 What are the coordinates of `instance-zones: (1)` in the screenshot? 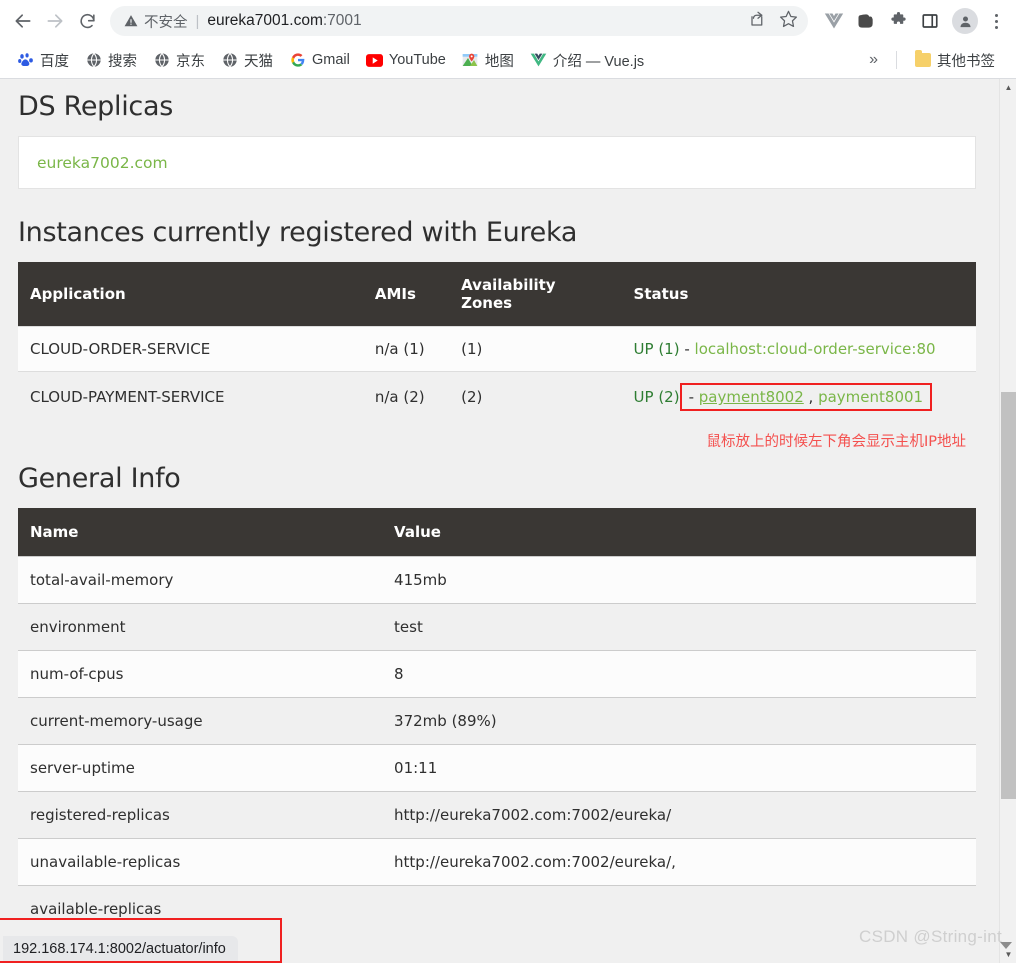 It's located at (535, 349).